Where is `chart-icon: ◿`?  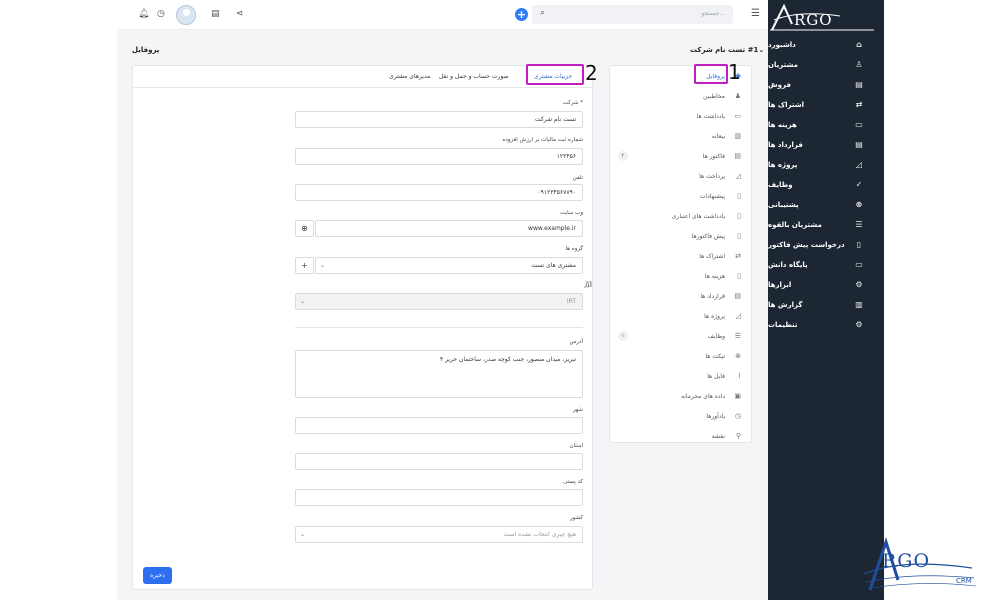
chart-icon: ◿ is located at coordinates (859, 164).